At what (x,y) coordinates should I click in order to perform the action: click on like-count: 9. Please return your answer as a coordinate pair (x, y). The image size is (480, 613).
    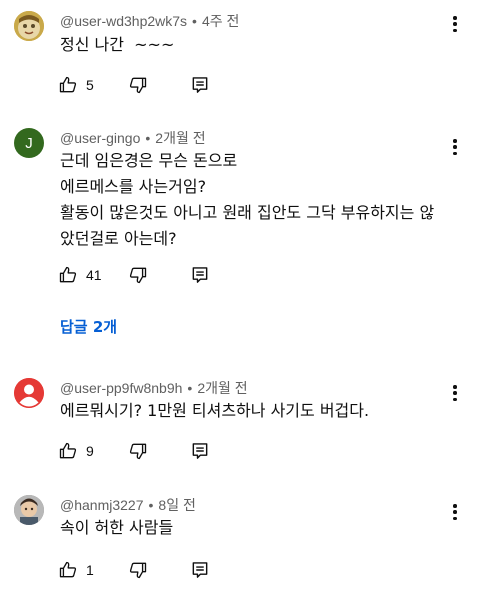
    Looking at the image, I should click on (90, 451).